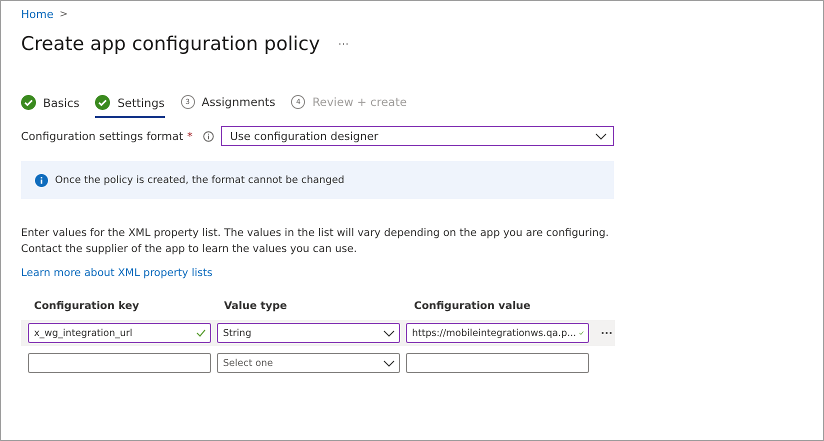  What do you see at coordinates (315, 241) in the screenshot?
I see `description-text: Enter values for the XML property list. The values in the list will vary depending on the app you are configuring. Contact the supplier of the app to learn the values you can use.` at bounding box center [315, 241].